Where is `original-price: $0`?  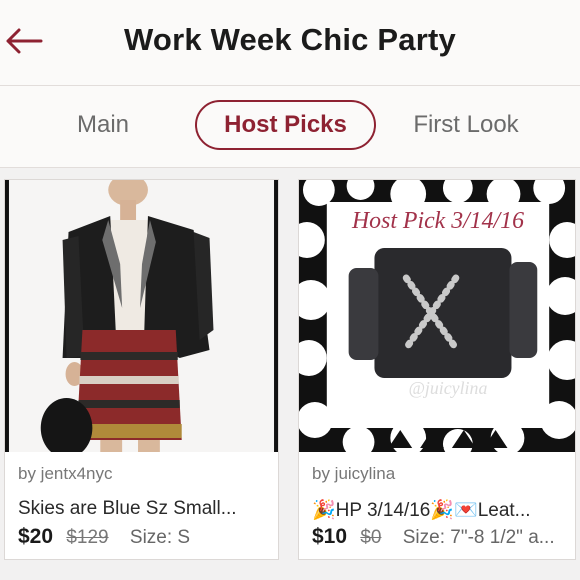
original-price: $0 is located at coordinates (371, 537).